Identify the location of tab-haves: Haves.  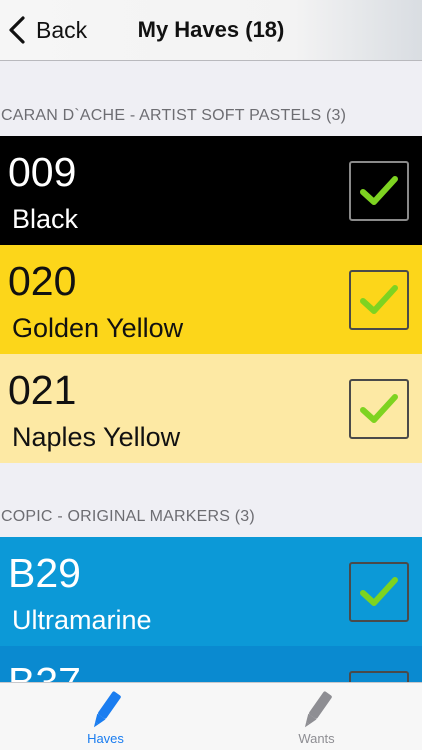
(105, 716).